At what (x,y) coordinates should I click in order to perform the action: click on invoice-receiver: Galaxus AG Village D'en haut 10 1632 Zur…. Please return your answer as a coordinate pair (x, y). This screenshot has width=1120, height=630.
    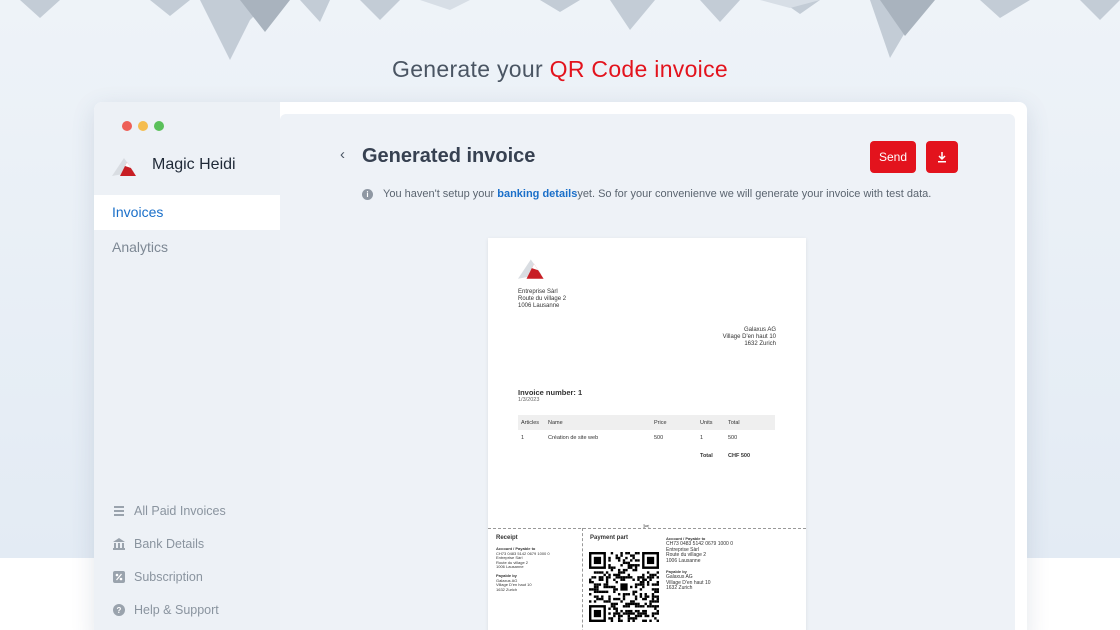
    Looking at the image, I should click on (749, 337).